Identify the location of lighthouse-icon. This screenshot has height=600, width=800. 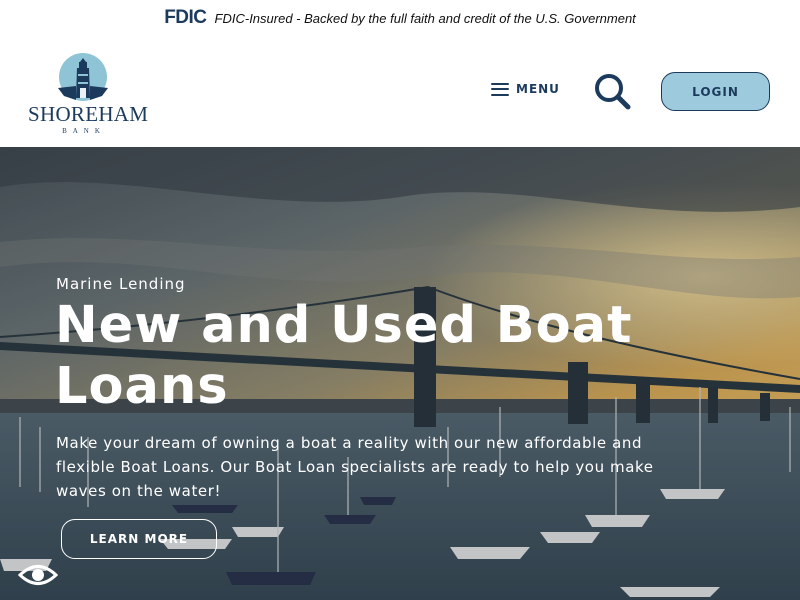
(83, 77).